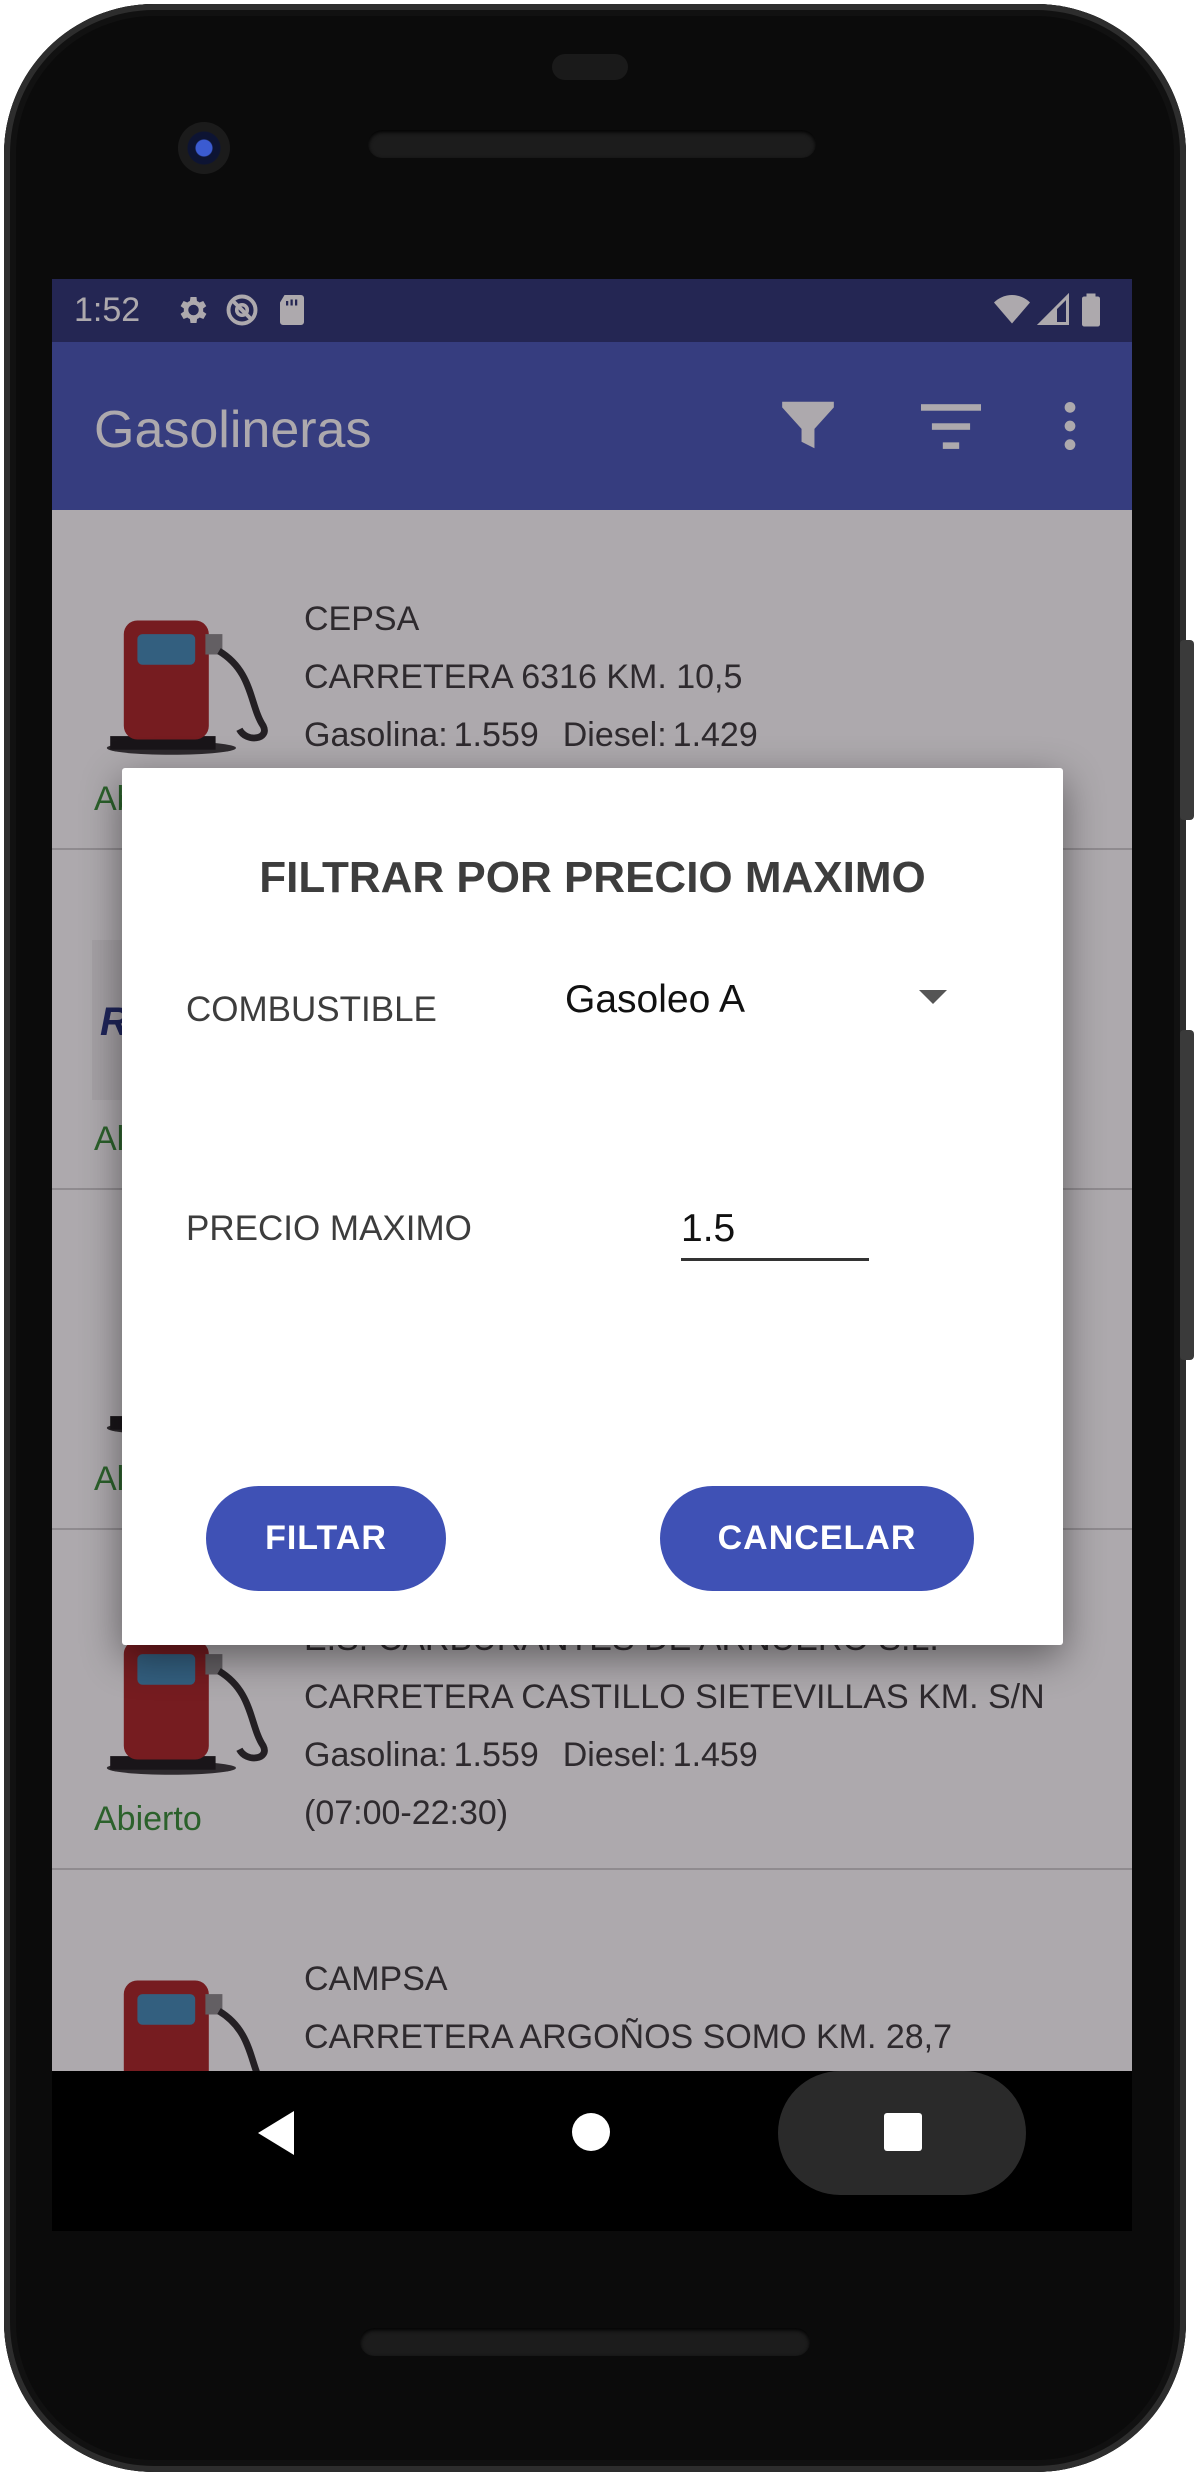 The image size is (1194, 2480). What do you see at coordinates (757, 1003) in the screenshot?
I see `fuel-spinner: Gasoleo A` at bounding box center [757, 1003].